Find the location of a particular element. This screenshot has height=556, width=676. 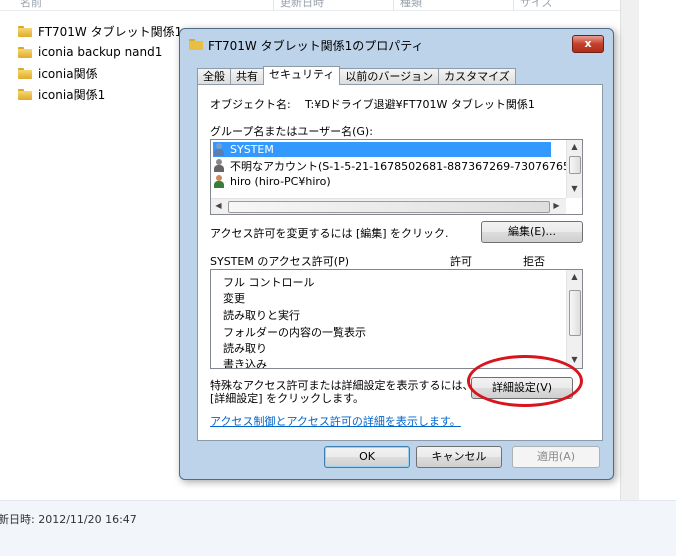

column-size: サイズ is located at coordinates (536, 5).